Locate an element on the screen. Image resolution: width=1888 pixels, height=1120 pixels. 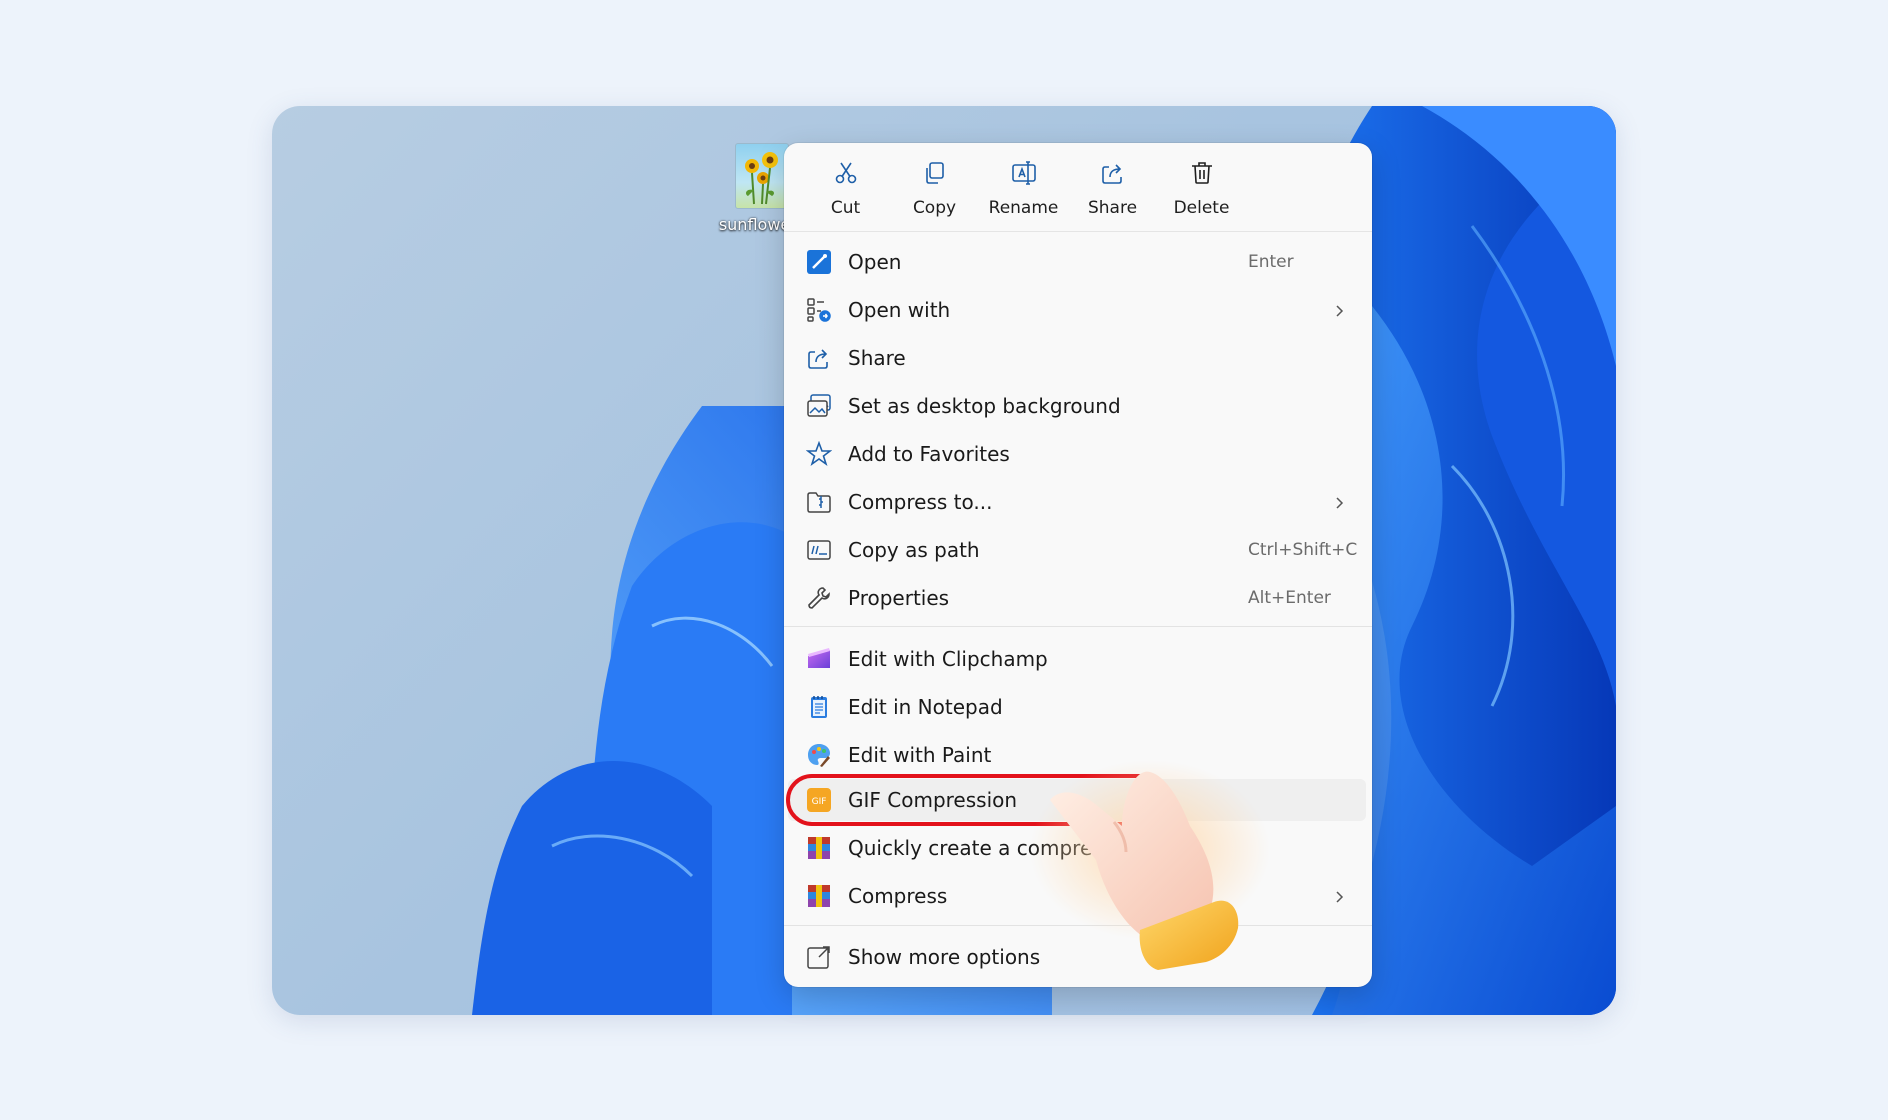
zip-folder-icon is located at coordinates (819, 502).